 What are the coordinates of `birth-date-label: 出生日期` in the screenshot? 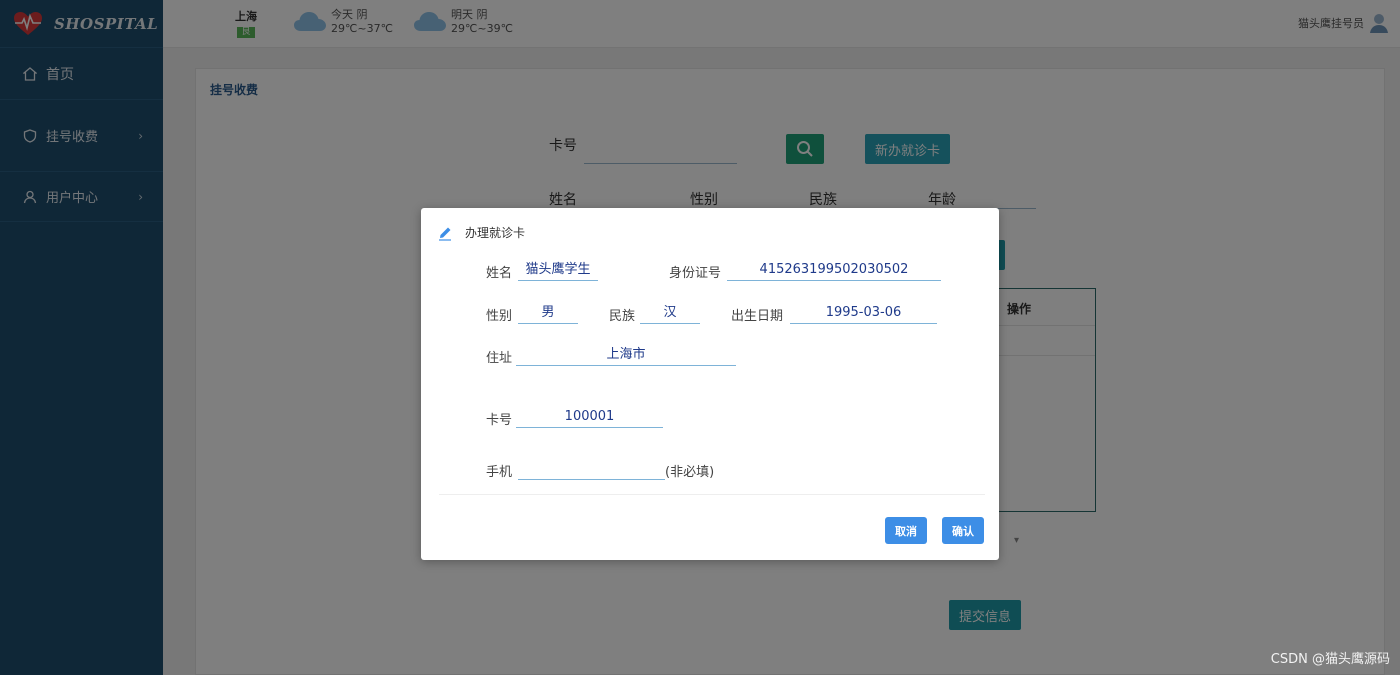 It's located at (757, 316).